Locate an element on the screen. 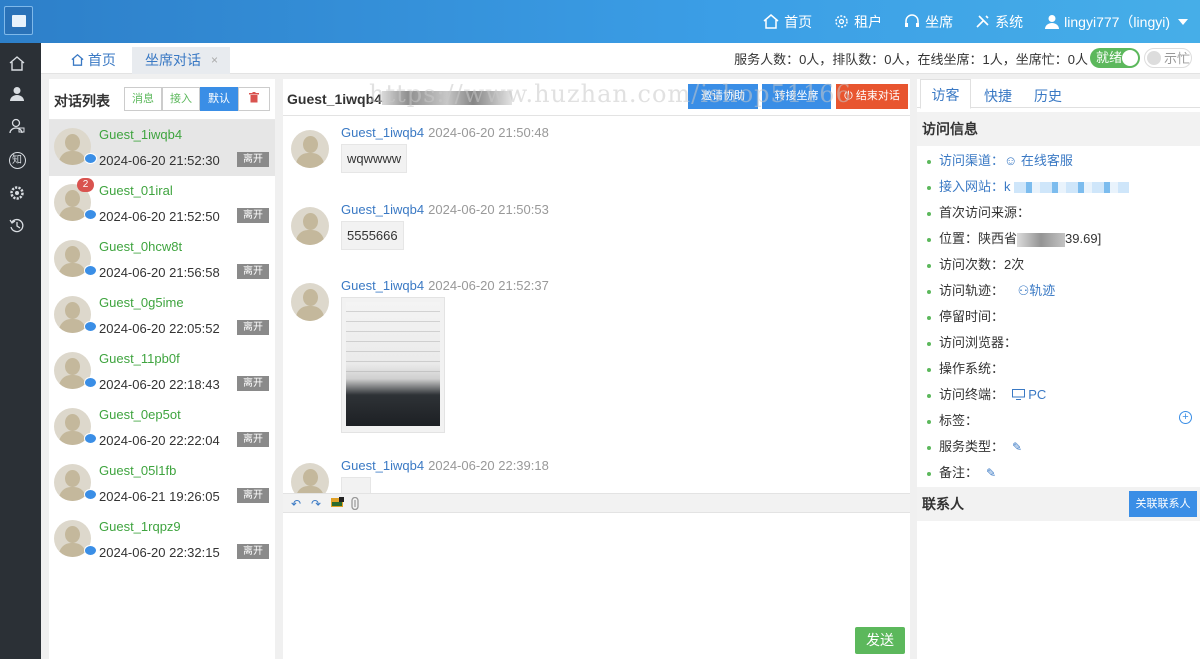 Image resolution: width=1200 pixels, height=659 pixels. knowledge-icon: 知 is located at coordinates (17, 160).